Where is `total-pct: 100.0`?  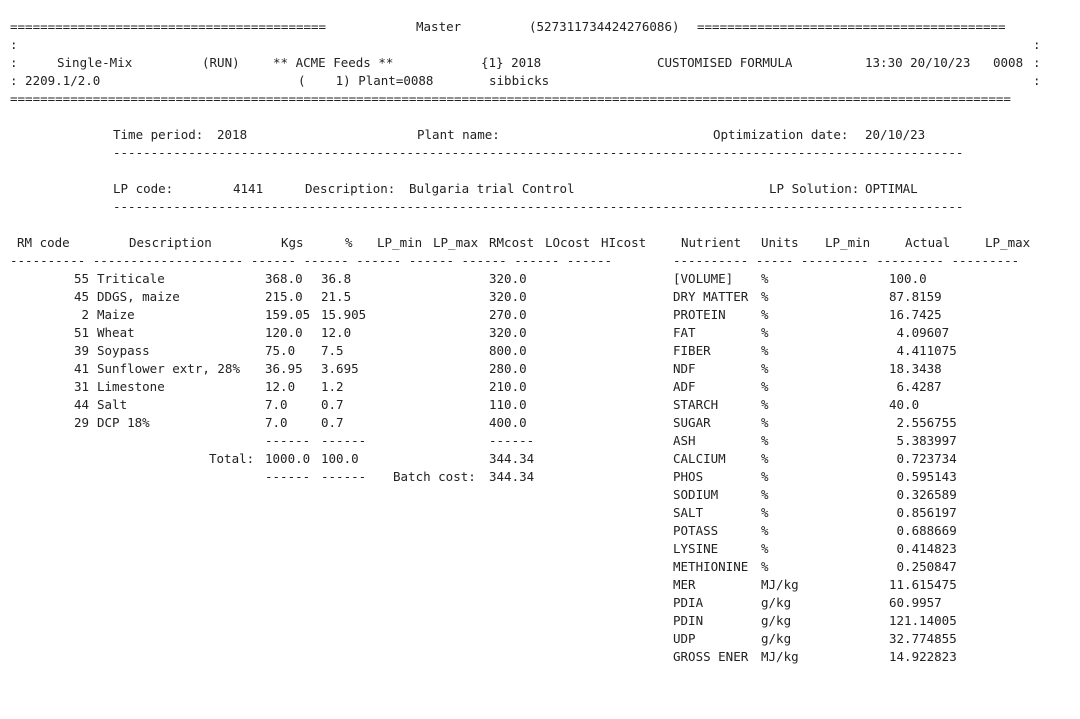 total-pct: 100.0 is located at coordinates (340, 458).